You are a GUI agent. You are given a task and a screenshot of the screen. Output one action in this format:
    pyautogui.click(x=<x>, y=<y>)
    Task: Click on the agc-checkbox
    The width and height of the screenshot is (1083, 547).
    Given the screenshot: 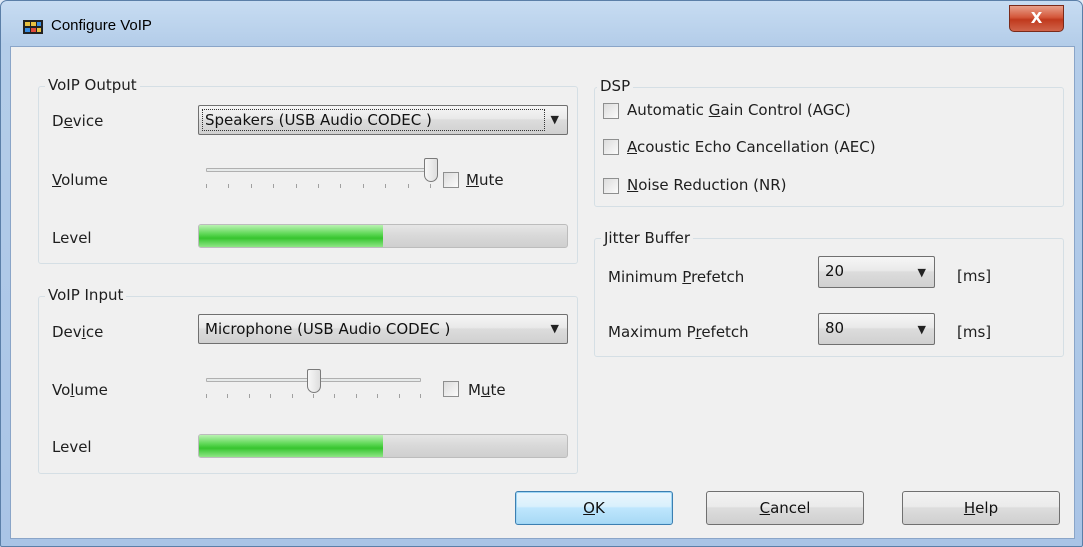 What is the action you would take?
    pyautogui.click(x=611, y=111)
    